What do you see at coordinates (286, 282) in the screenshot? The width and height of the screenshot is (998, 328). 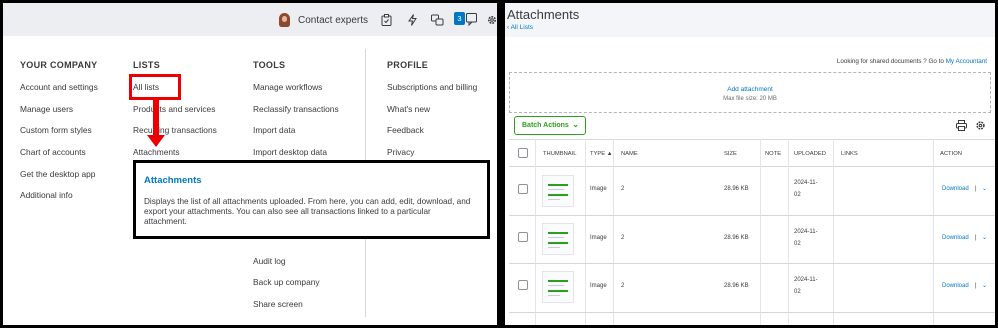 I see `menu-back-up-company: Back up company` at bounding box center [286, 282].